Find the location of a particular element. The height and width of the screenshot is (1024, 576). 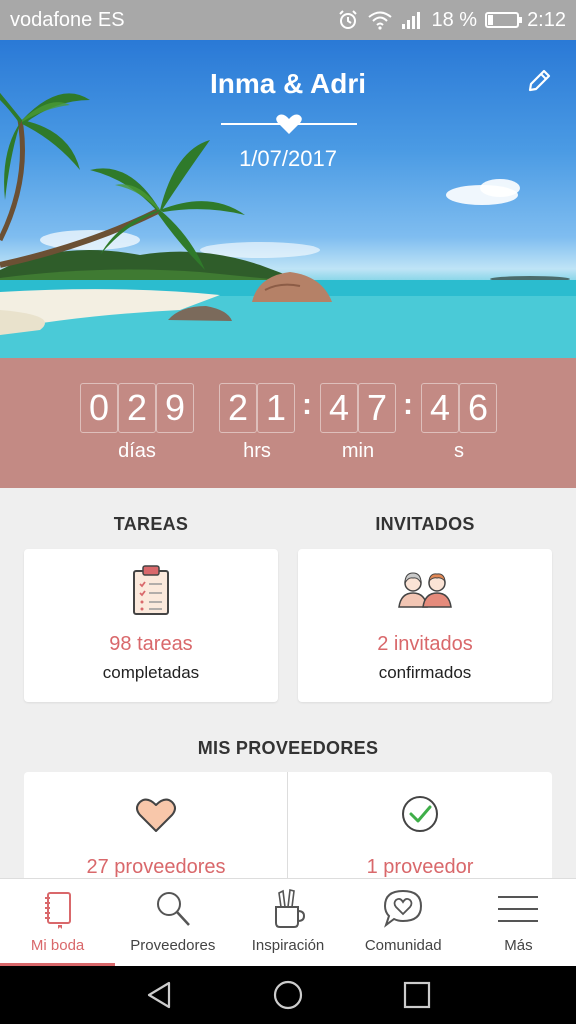

hours-label: hrs is located at coordinates (257, 451).